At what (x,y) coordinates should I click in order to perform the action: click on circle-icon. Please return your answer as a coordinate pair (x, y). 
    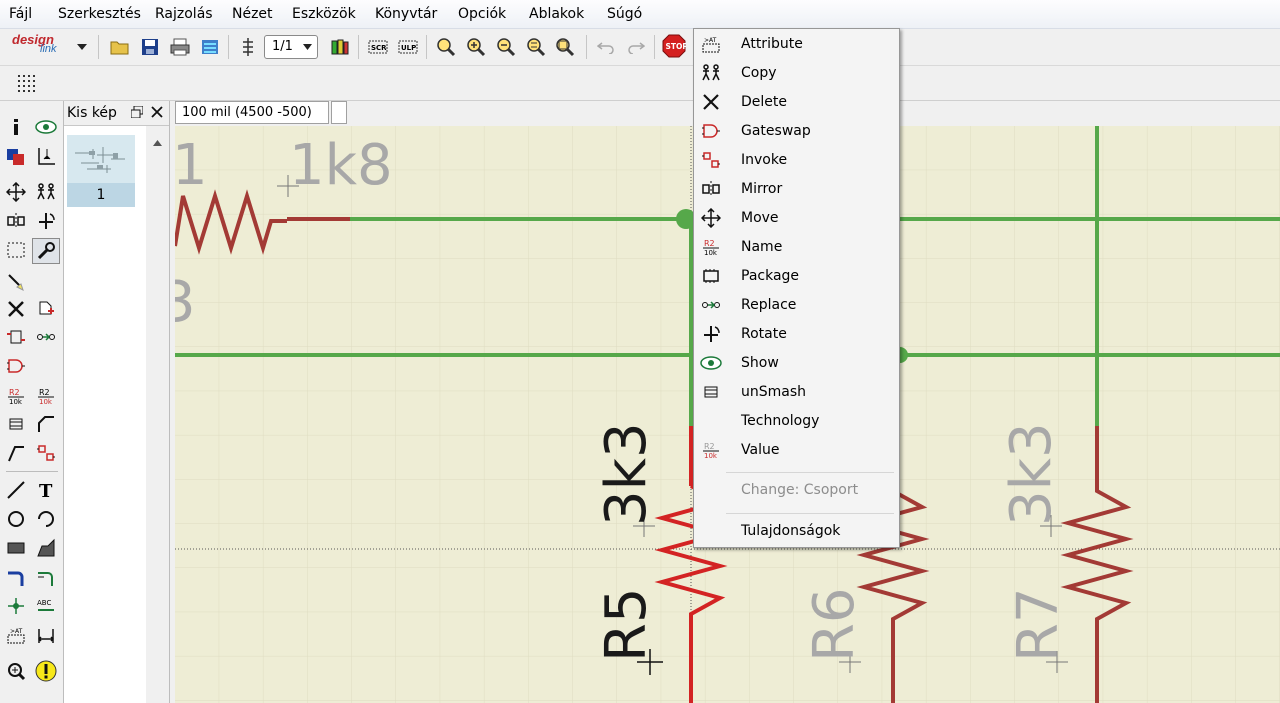
    Looking at the image, I should click on (16, 519).